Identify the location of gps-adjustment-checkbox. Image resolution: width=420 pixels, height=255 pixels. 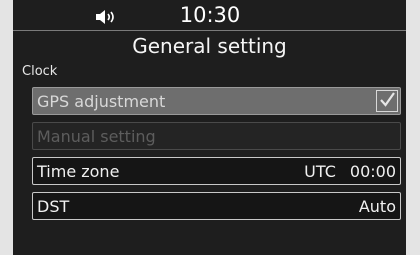
(387, 101).